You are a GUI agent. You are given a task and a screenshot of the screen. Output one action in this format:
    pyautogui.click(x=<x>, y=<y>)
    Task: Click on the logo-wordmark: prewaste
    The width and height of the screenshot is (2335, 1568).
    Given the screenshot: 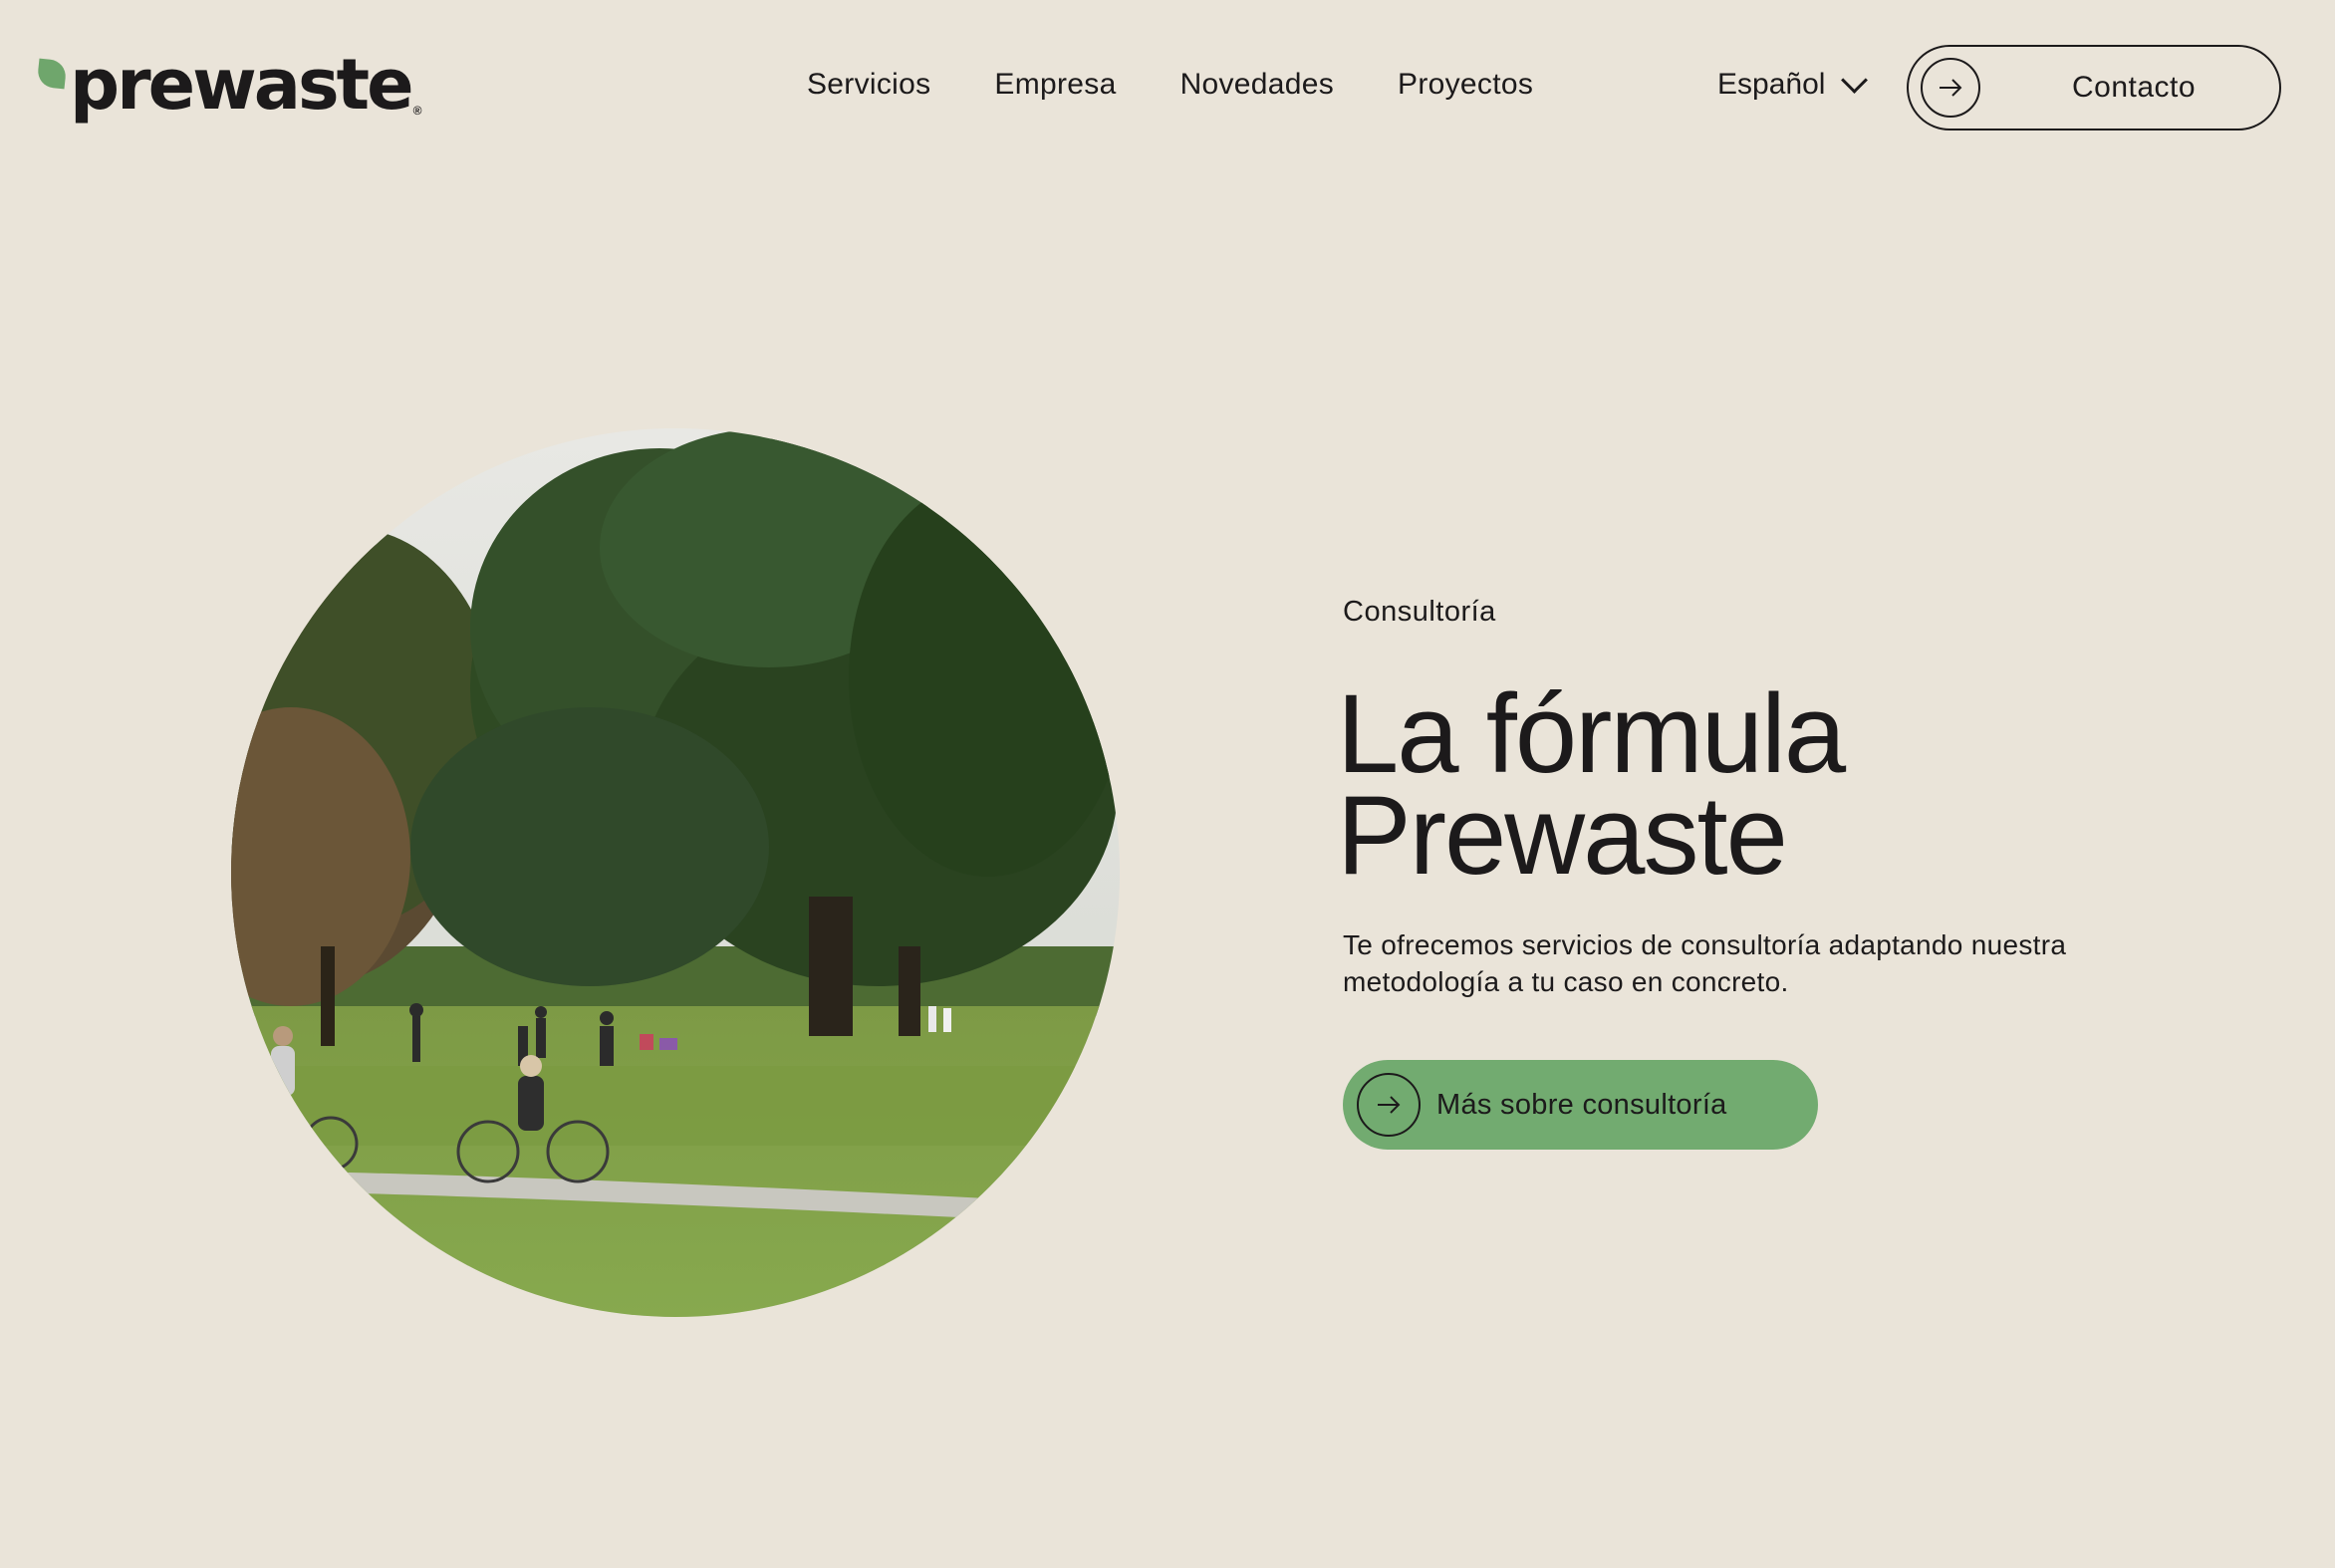 What is the action you would take?
    pyautogui.click(x=242, y=85)
    